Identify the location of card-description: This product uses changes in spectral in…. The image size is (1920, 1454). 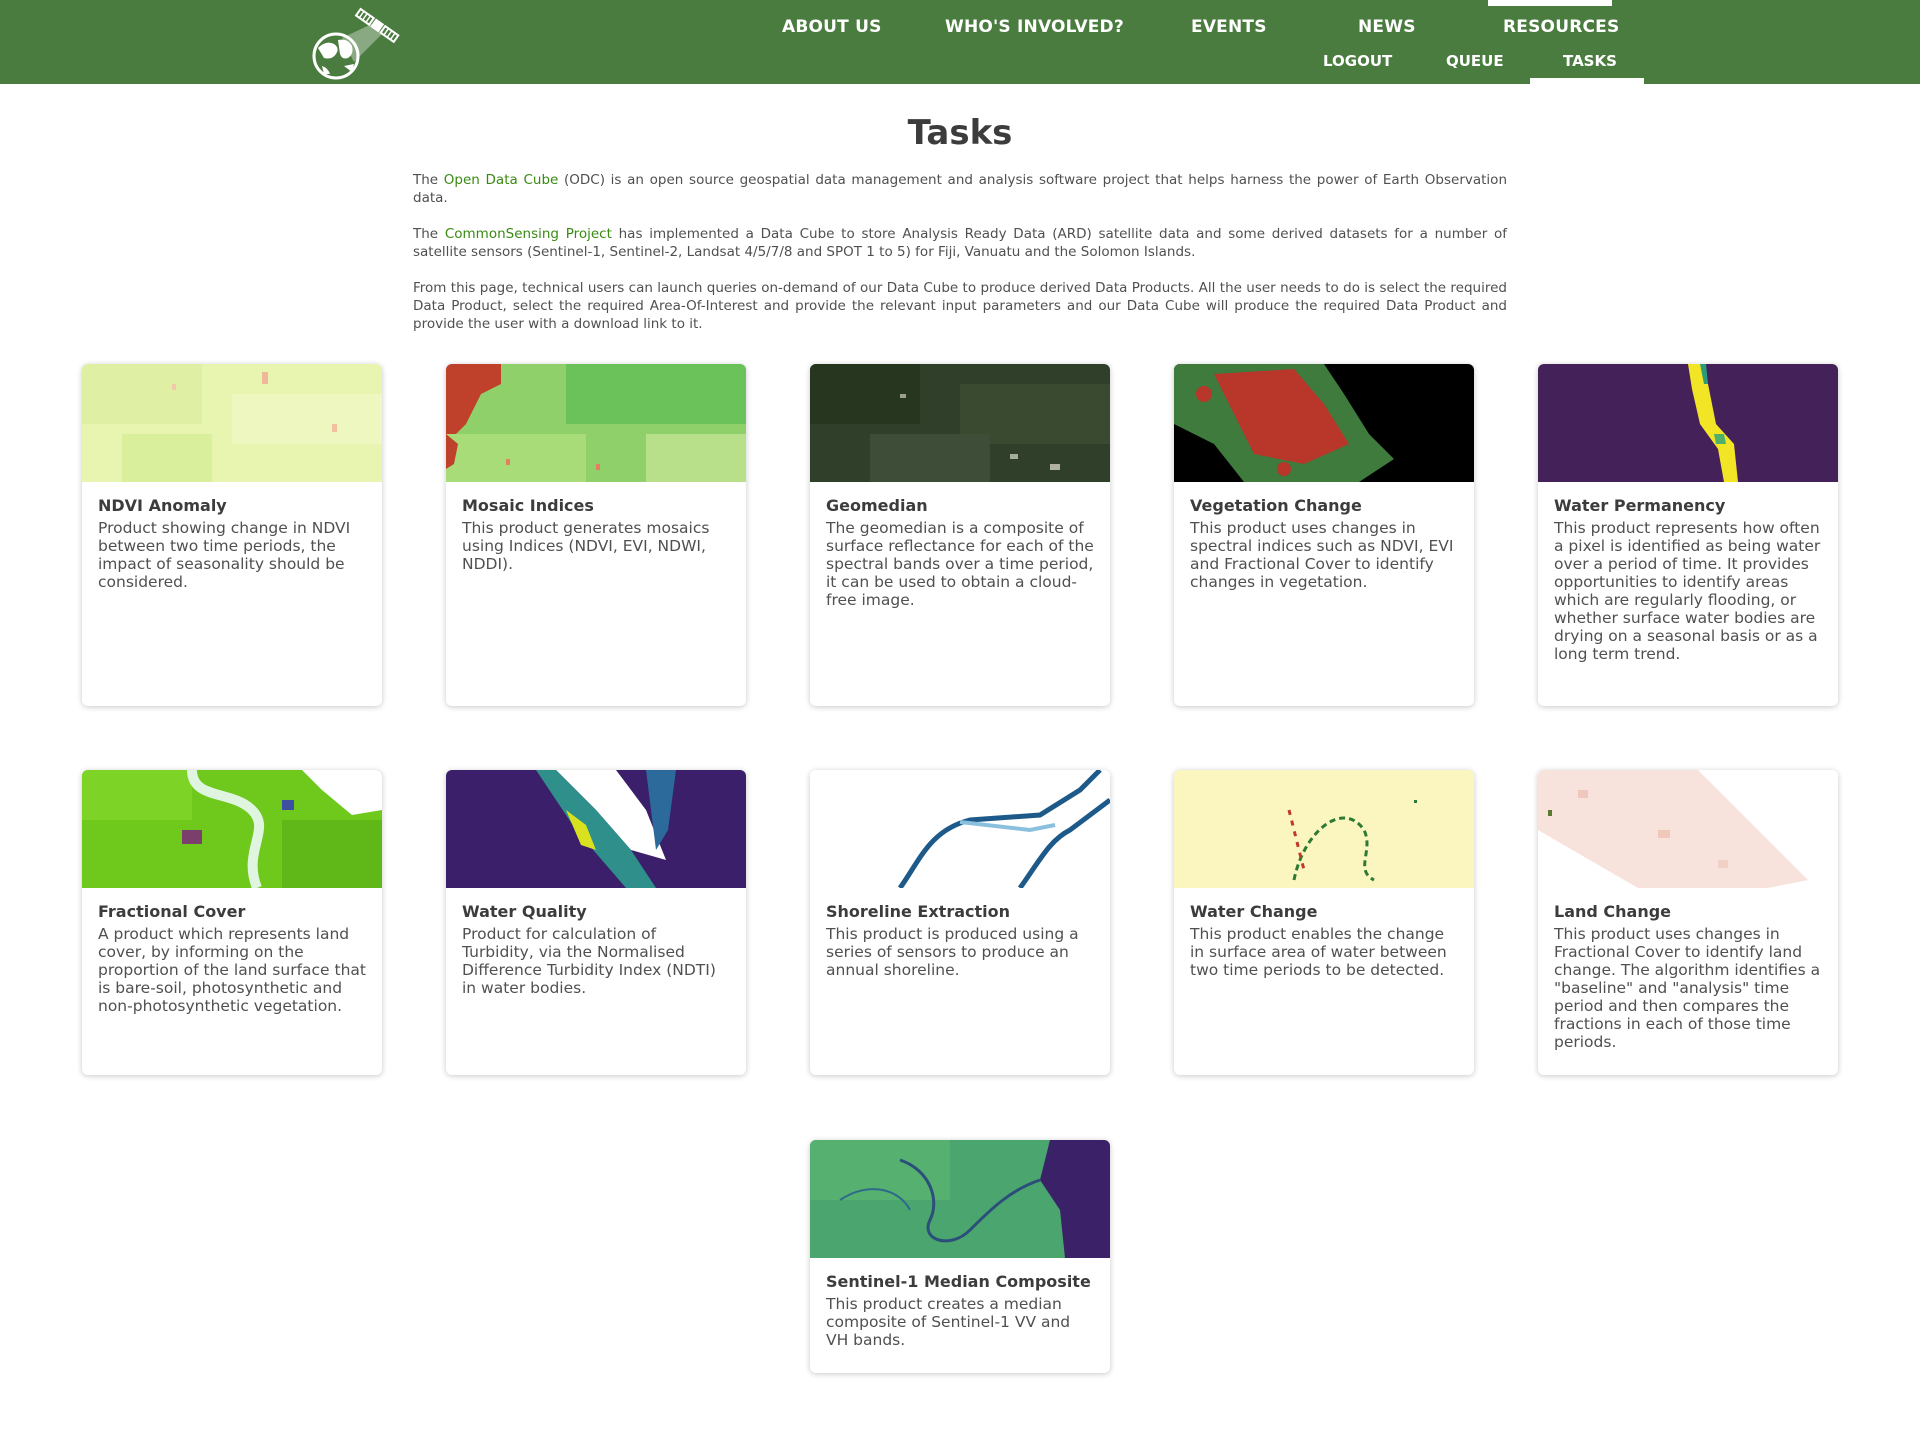
(1322, 555).